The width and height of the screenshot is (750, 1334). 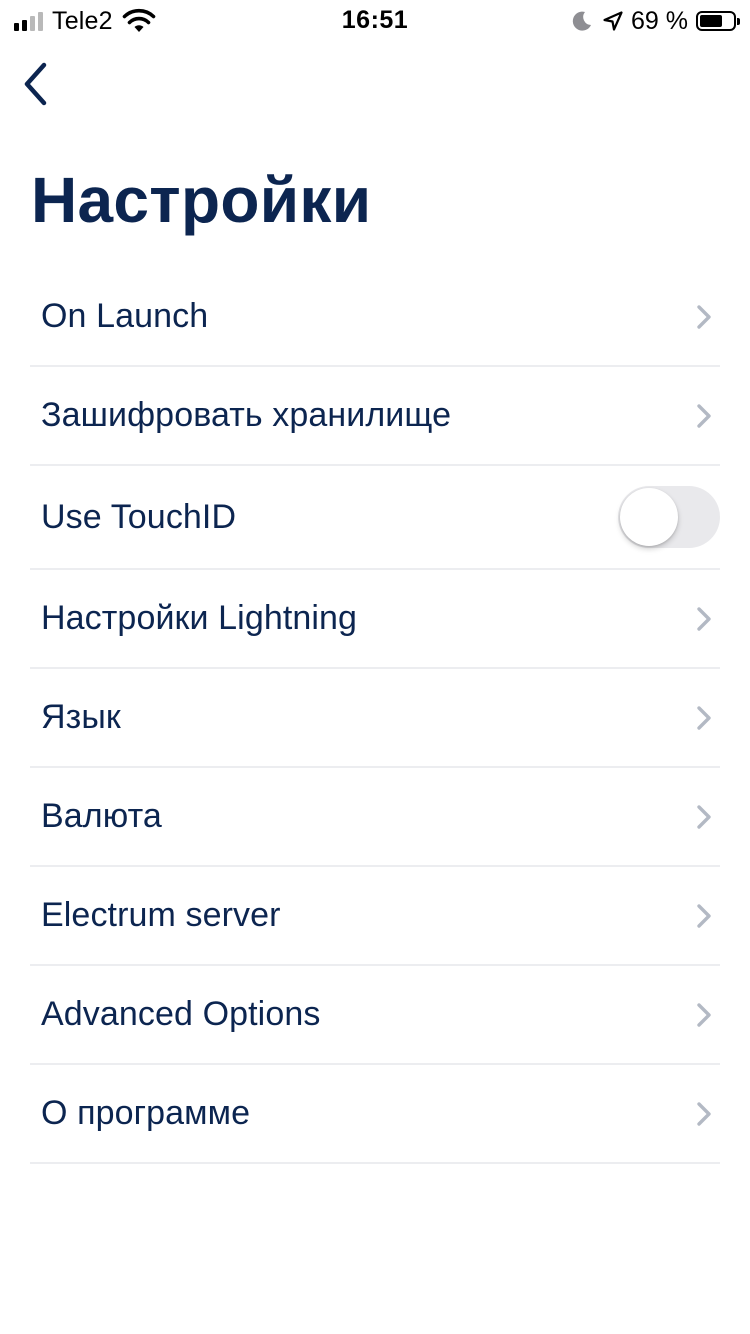 I want to click on settings-row-label: Настройки Lightning, so click(x=199, y=618).